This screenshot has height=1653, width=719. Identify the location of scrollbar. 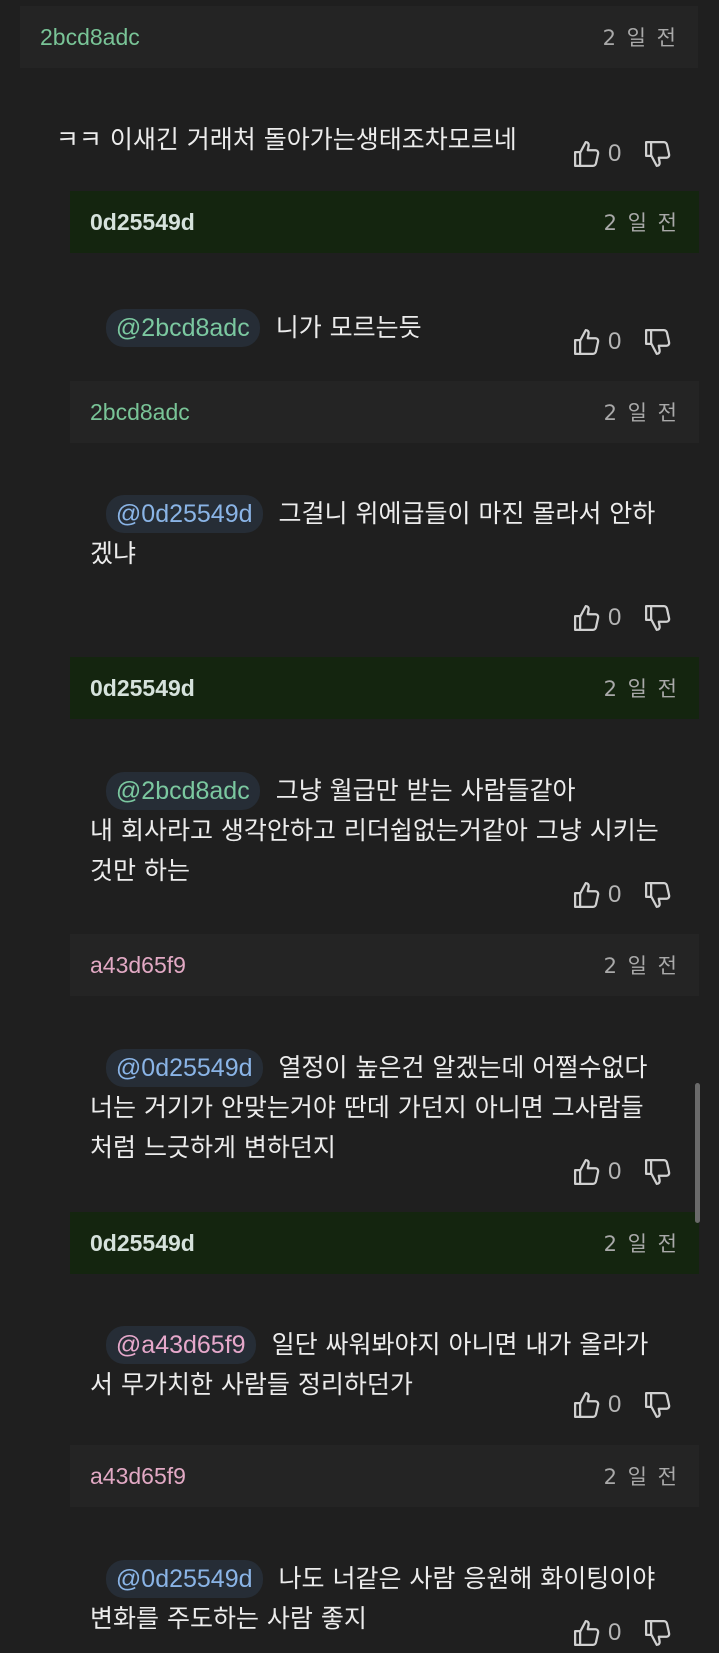
(697, 1153).